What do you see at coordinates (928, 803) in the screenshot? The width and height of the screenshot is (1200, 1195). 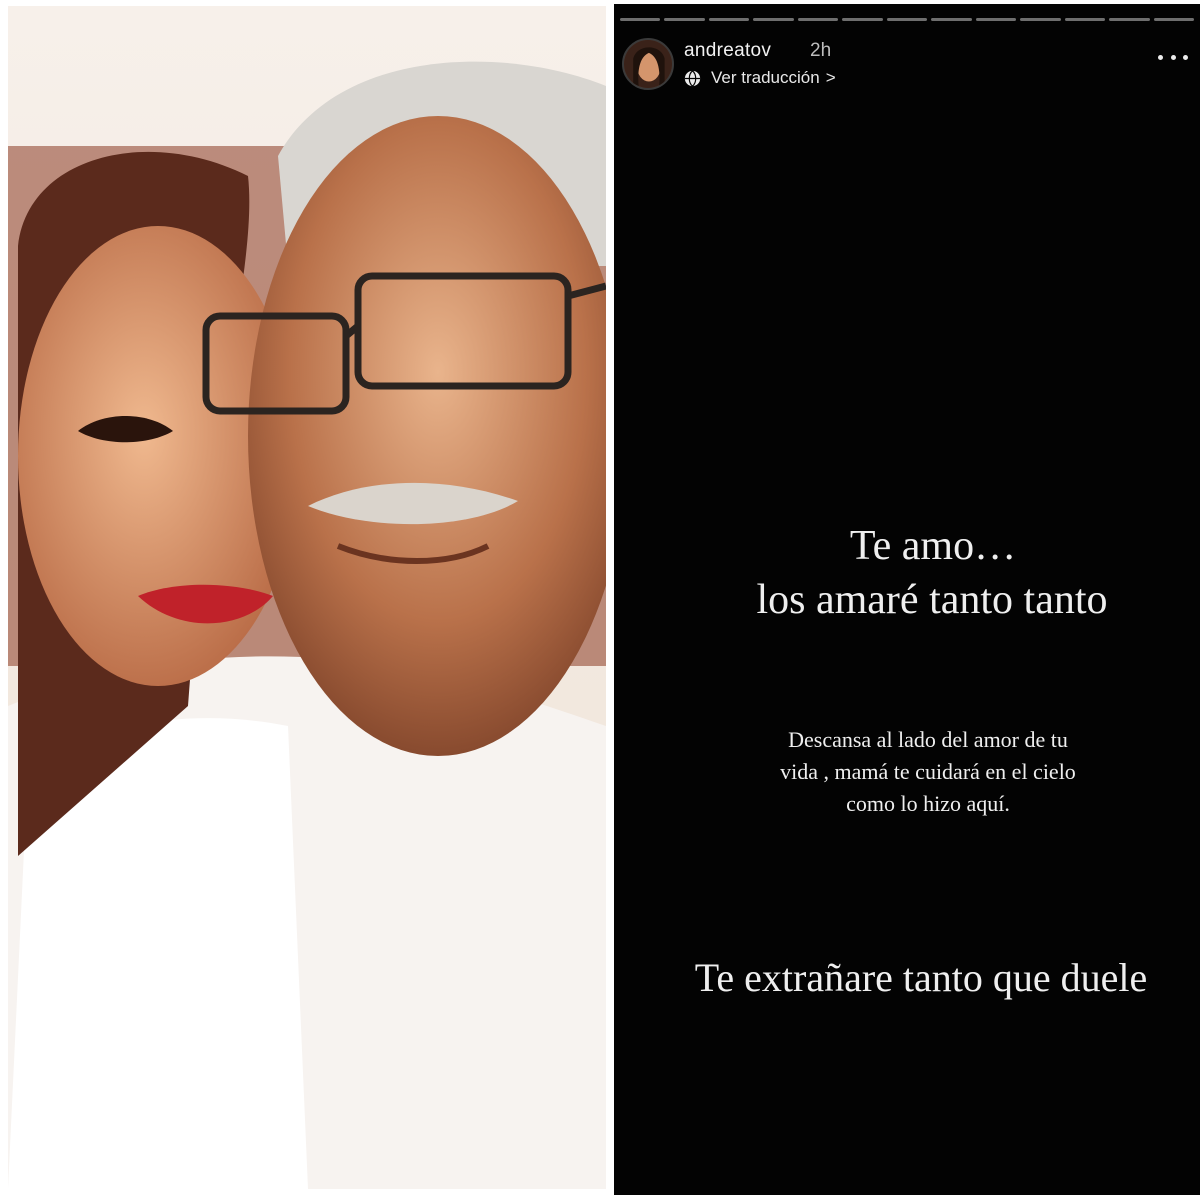 I see `story-body-line3: como lo hizo aquí.` at bounding box center [928, 803].